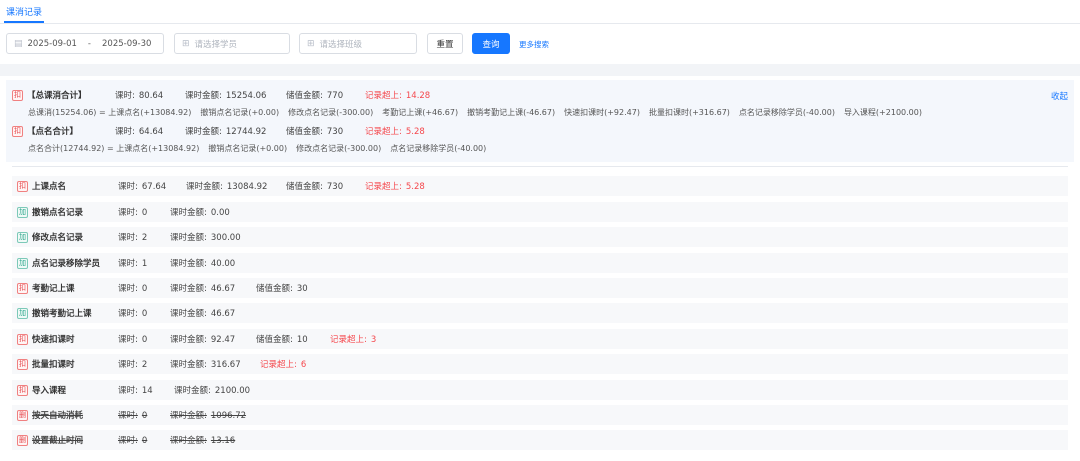  Describe the element at coordinates (1059, 96) in the screenshot. I see `collapse-link: 收起` at that location.